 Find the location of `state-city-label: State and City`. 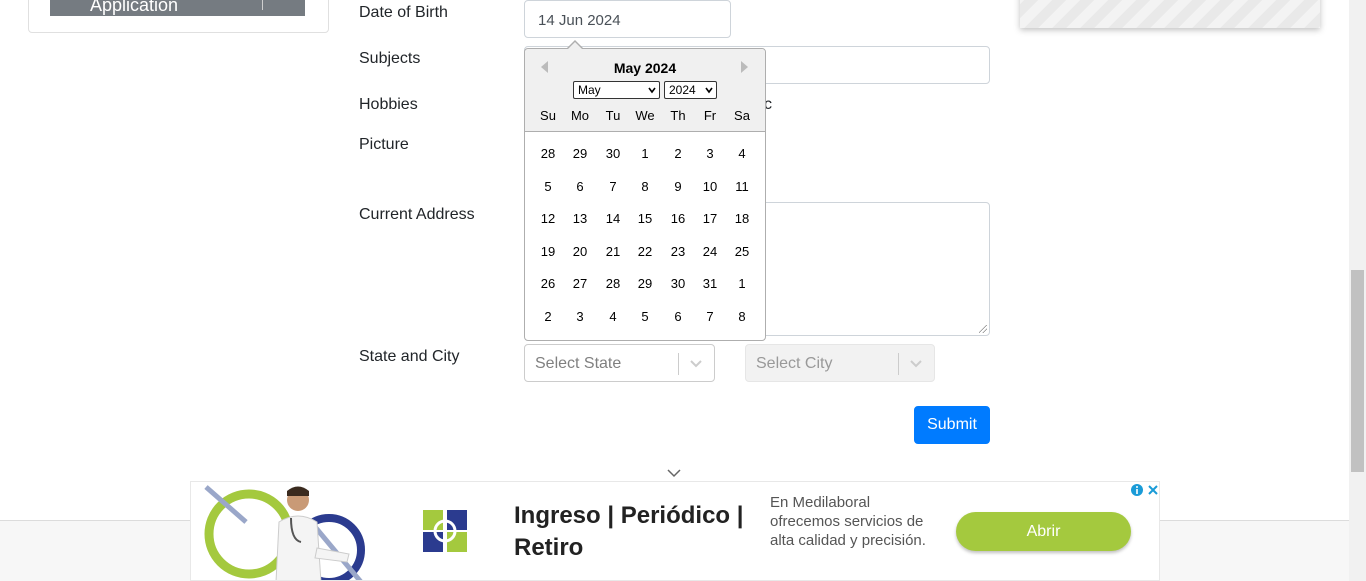

state-city-label: State and City is located at coordinates (409, 356).